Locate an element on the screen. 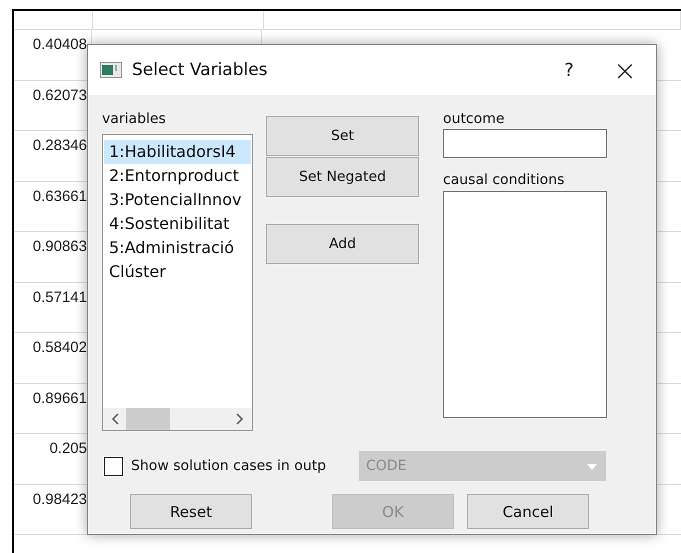 Image resolution: width=681 pixels, height=553 pixels. list-item: 1:HabilitadorsI4 is located at coordinates (177, 152).